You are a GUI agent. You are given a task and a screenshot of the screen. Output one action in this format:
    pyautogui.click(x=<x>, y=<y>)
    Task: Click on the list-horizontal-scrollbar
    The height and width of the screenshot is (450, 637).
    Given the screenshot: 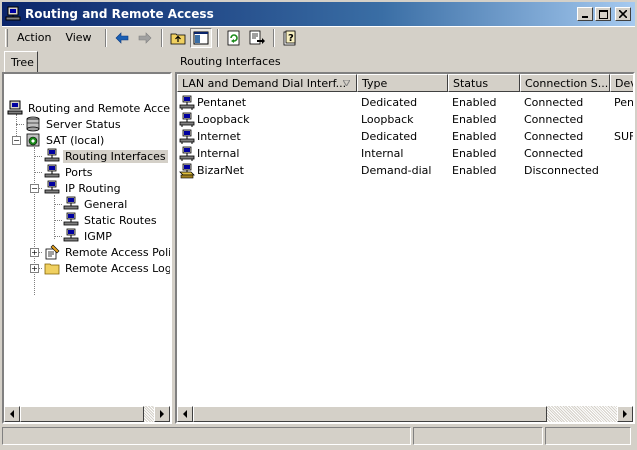 What is the action you would take?
    pyautogui.click(x=405, y=414)
    